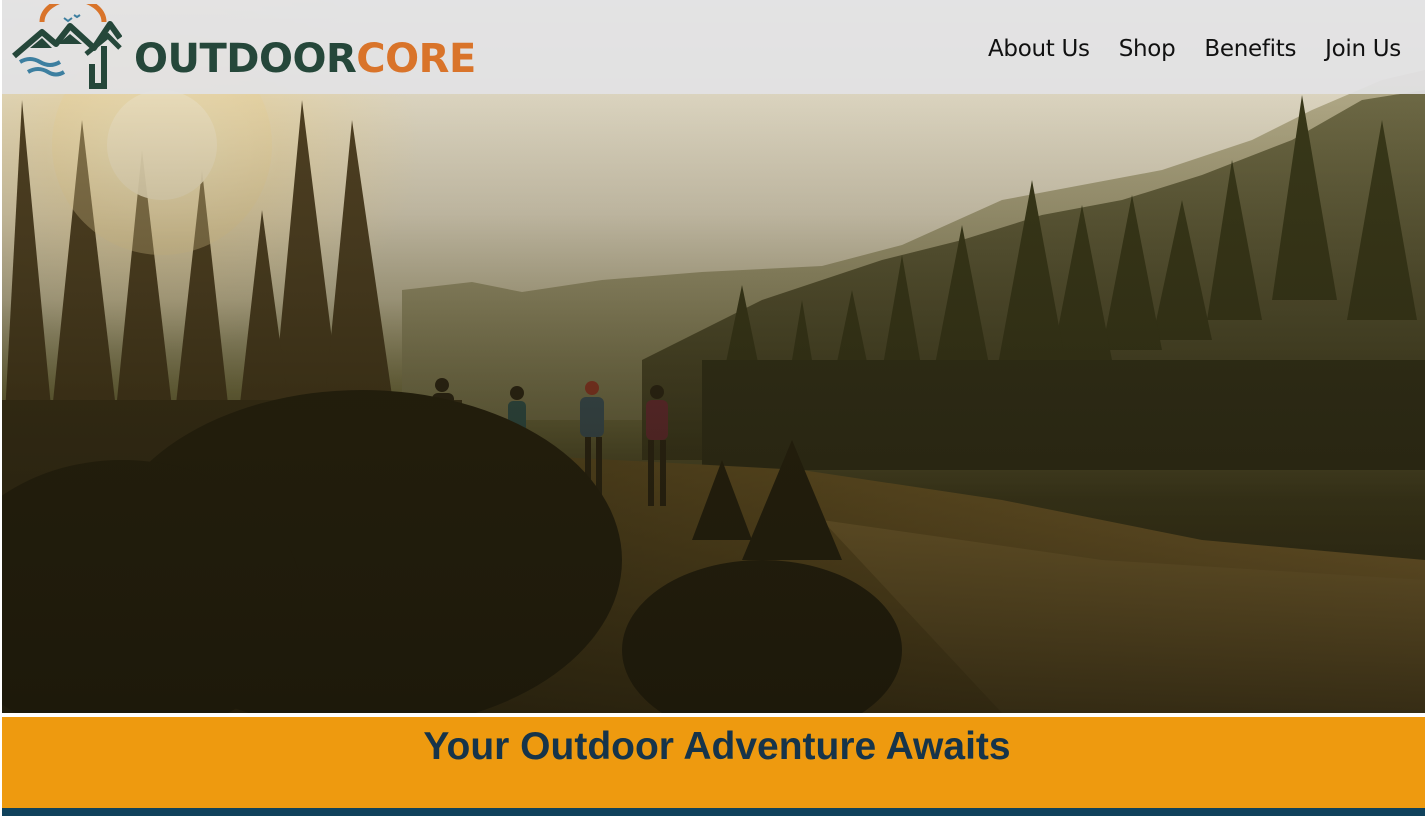 This screenshot has height=816, width=1427. I want to click on headline-banner: Your Outdoor Adventure Awaits, so click(713, 762).